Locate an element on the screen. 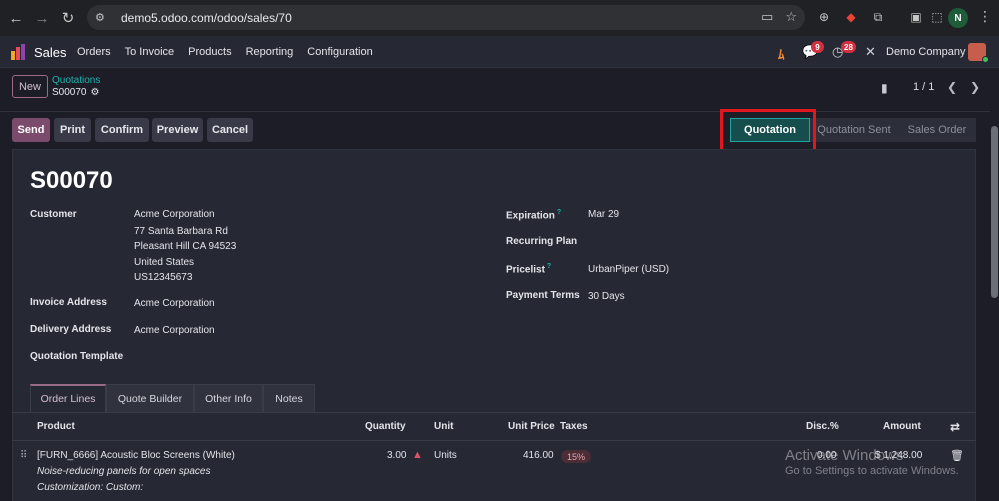 Image resolution: width=999 pixels, height=501 pixels. screenshot-icon: ⬚ is located at coordinates (937, 17).